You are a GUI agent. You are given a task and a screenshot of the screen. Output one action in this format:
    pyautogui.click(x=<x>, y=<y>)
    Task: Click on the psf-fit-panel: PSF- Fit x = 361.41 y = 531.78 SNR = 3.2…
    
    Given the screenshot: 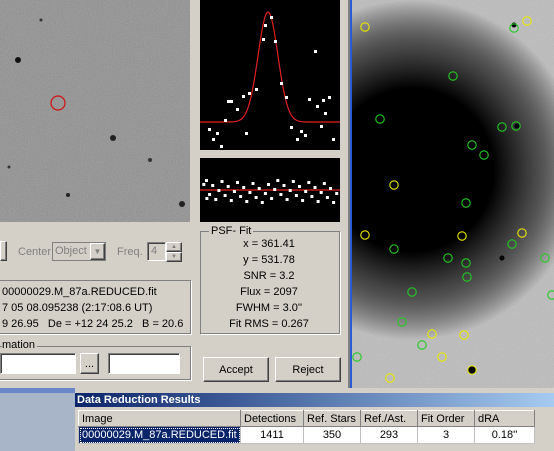 What is the action you would take?
    pyautogui.click(x=270, y=279)
    